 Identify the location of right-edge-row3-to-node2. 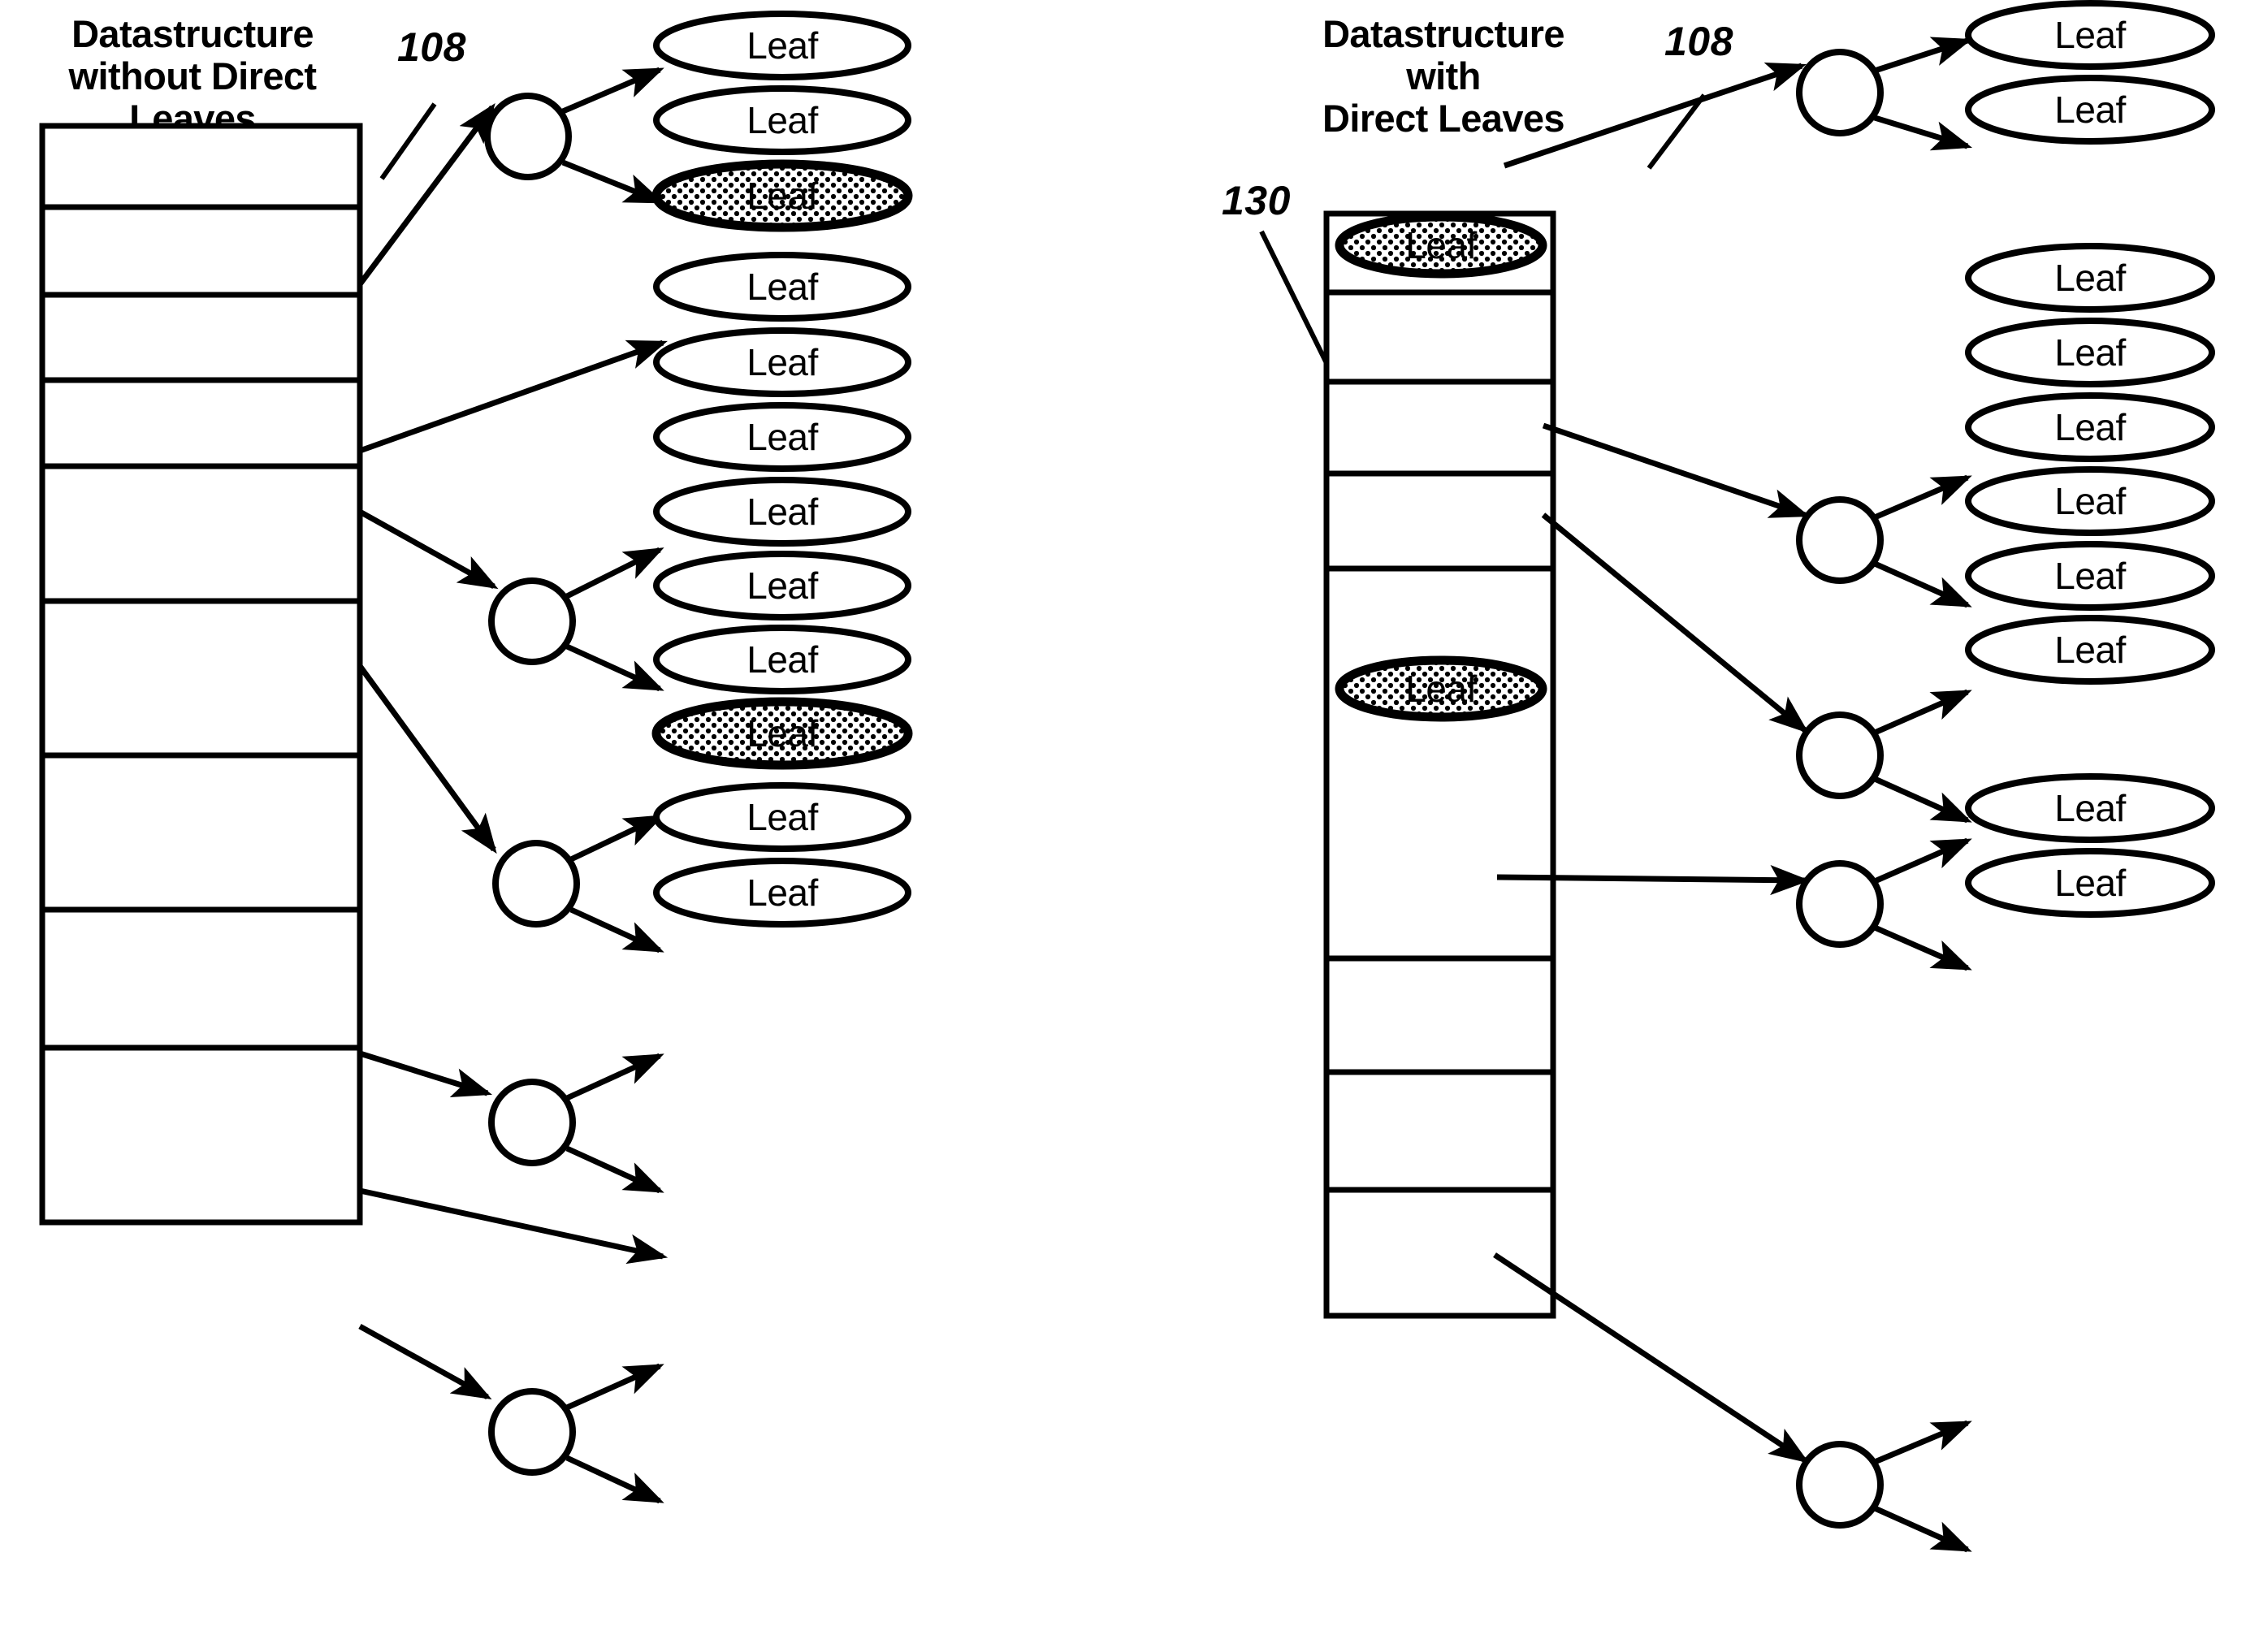
(1676, 470).